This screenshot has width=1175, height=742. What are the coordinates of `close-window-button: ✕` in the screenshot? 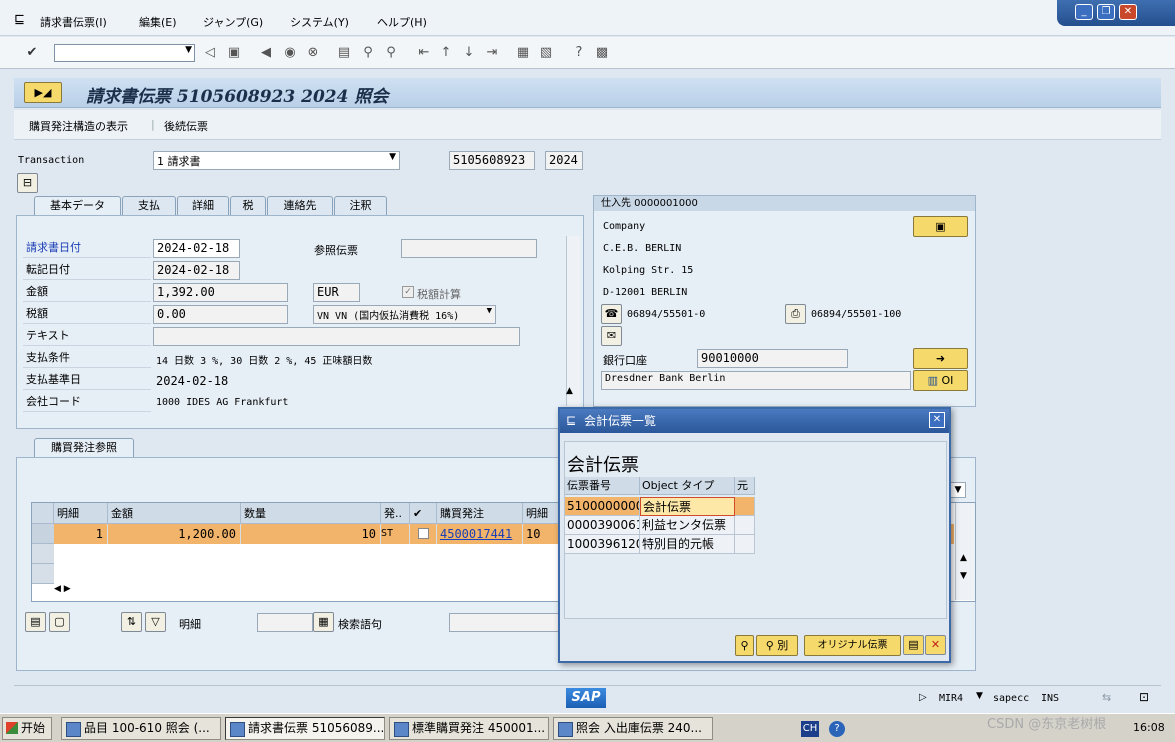 It's located at (1128, 12).